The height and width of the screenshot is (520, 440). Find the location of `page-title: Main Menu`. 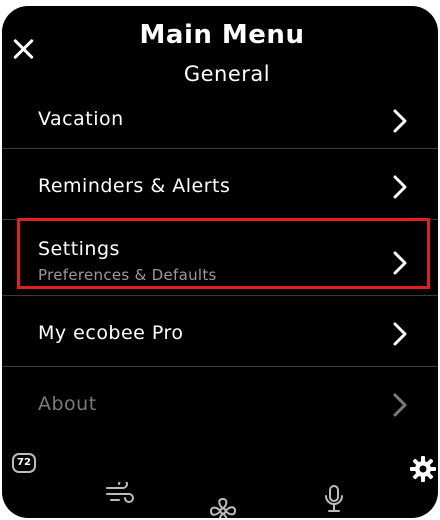

page-title: Main Menu is located at coordinates (222, 35).